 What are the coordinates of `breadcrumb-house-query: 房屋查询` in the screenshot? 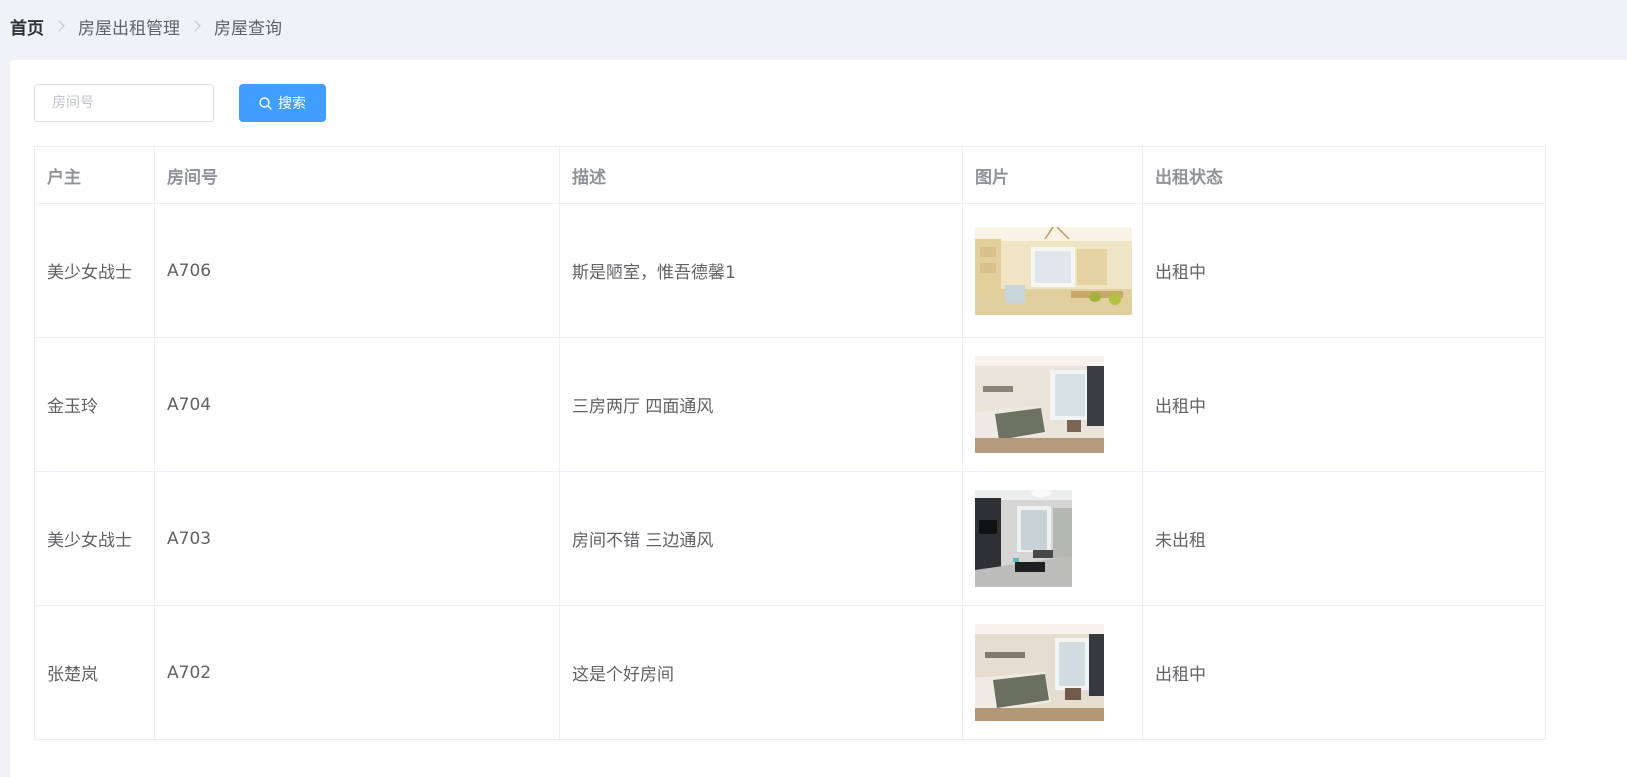 It's located at (248, 28).